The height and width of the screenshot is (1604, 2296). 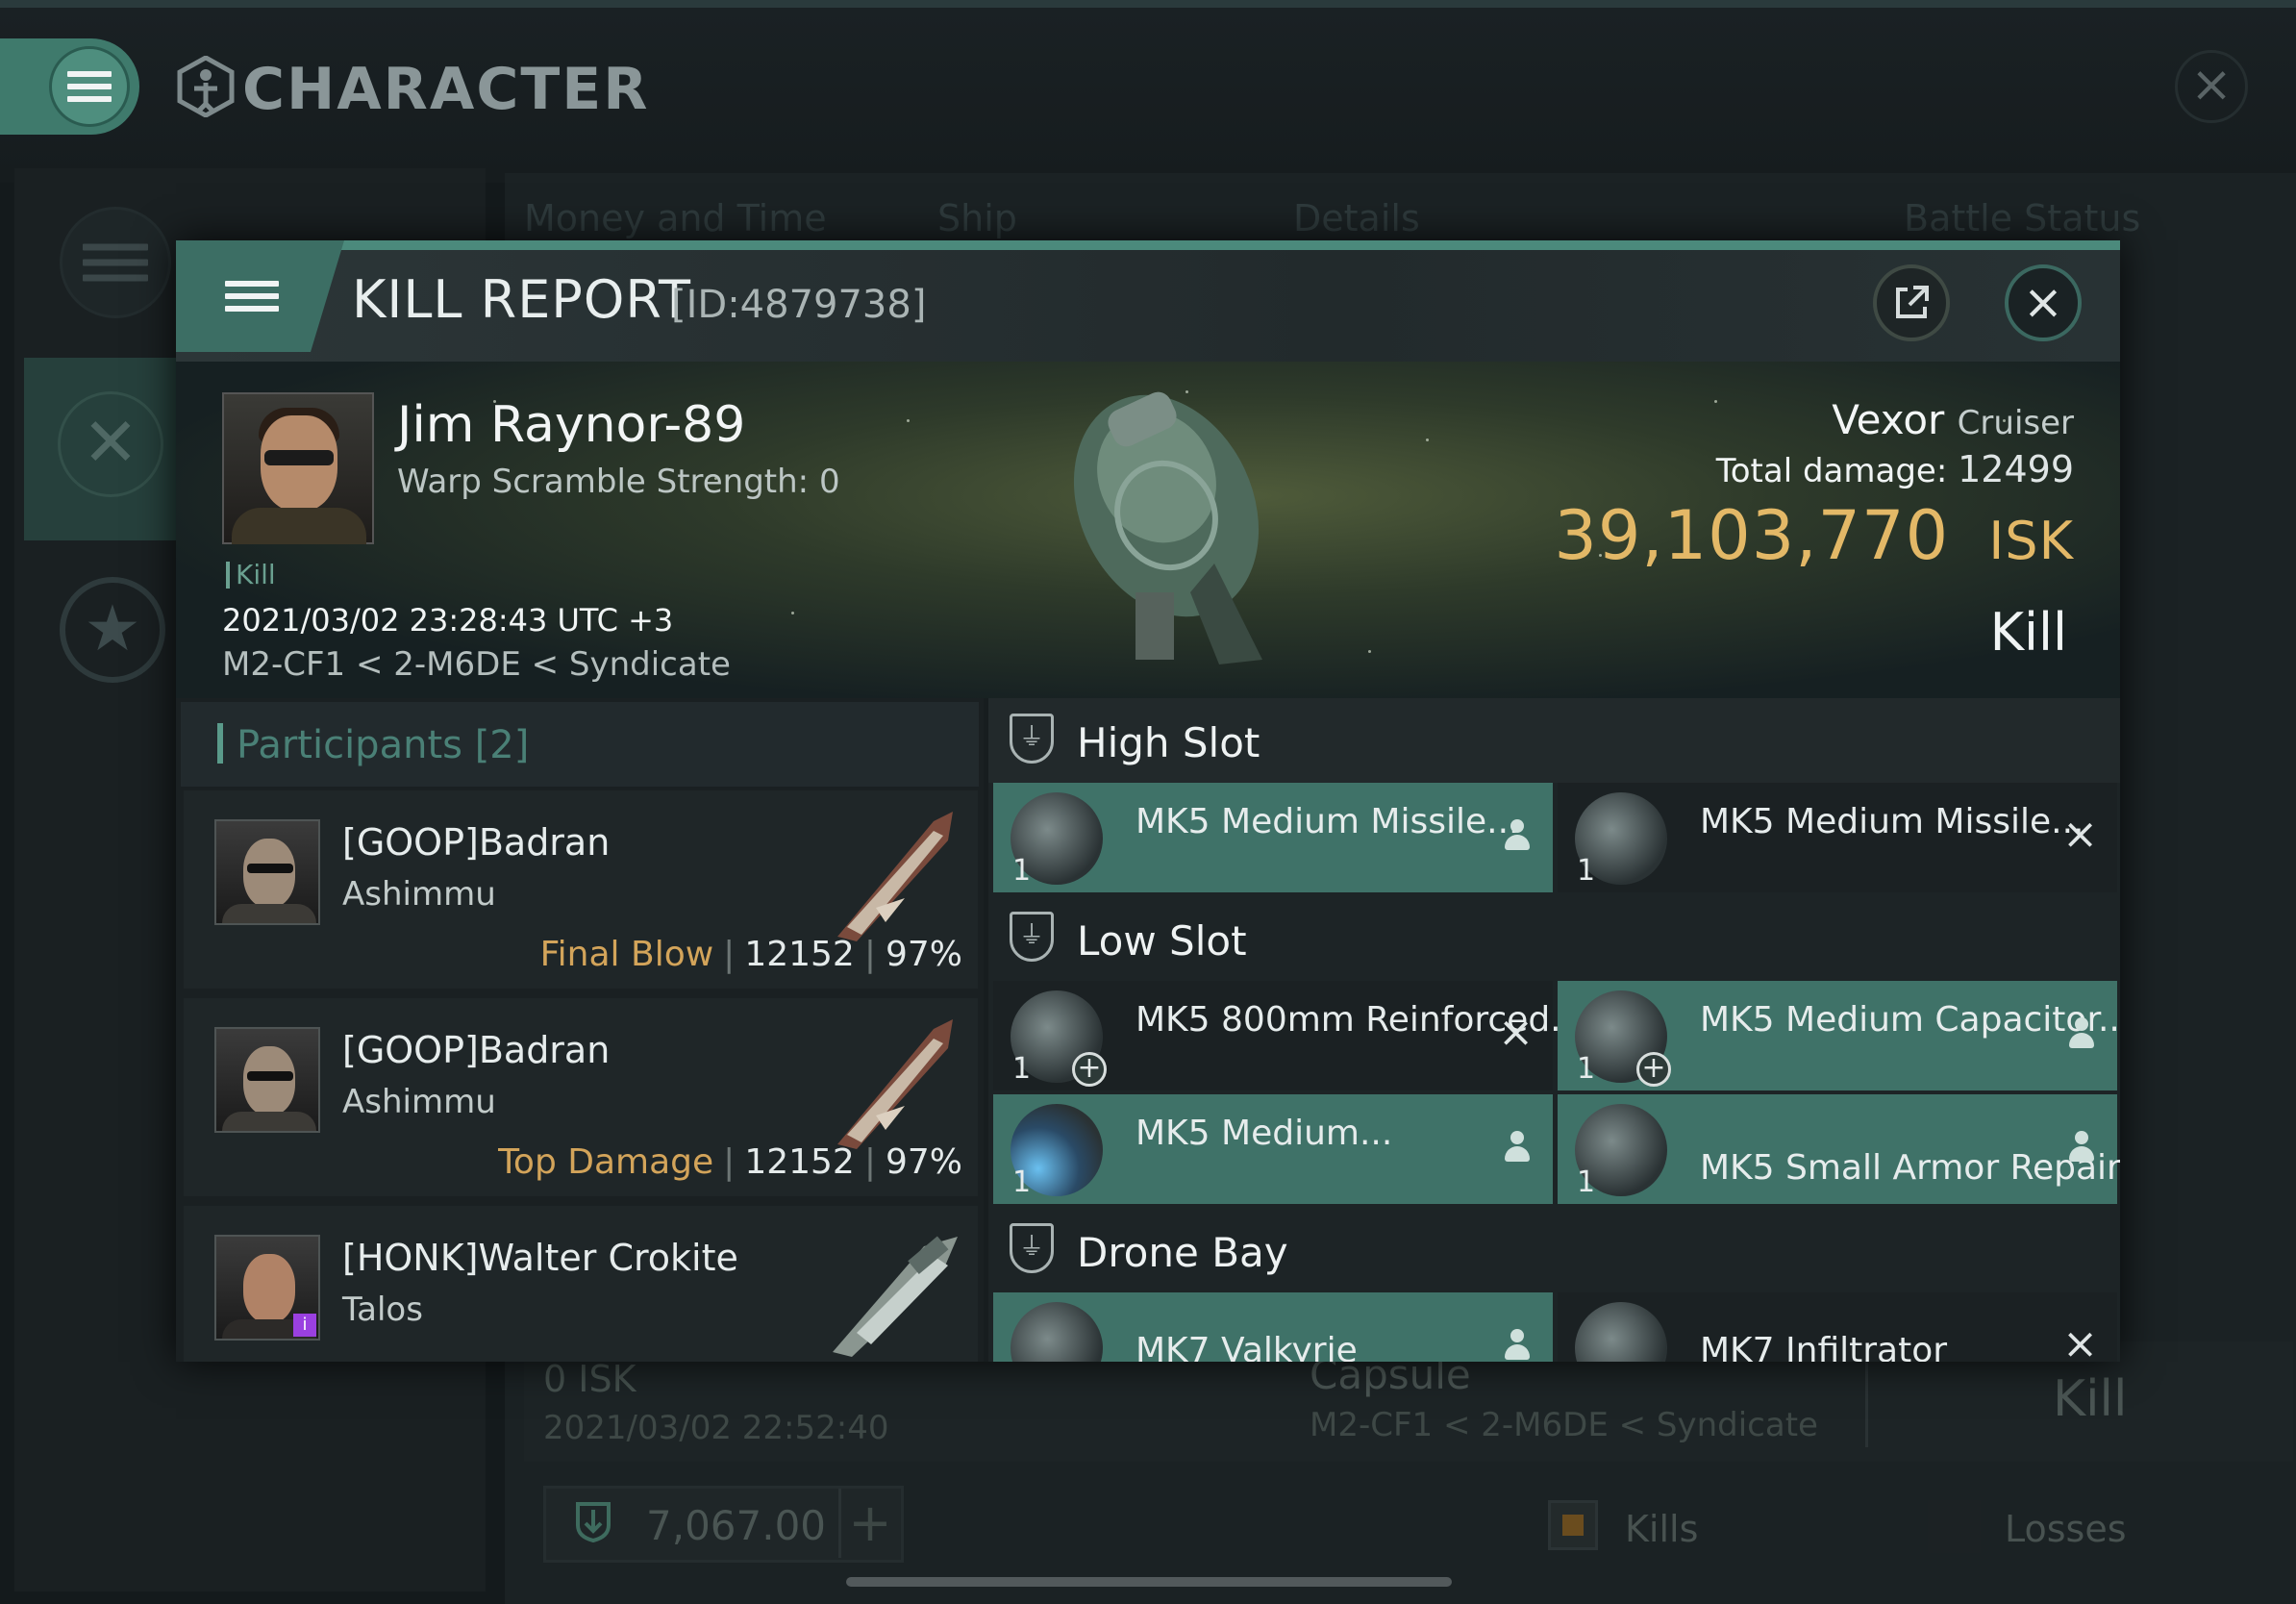 I want to click on scrollbar, so click(x=1149, y=1582).